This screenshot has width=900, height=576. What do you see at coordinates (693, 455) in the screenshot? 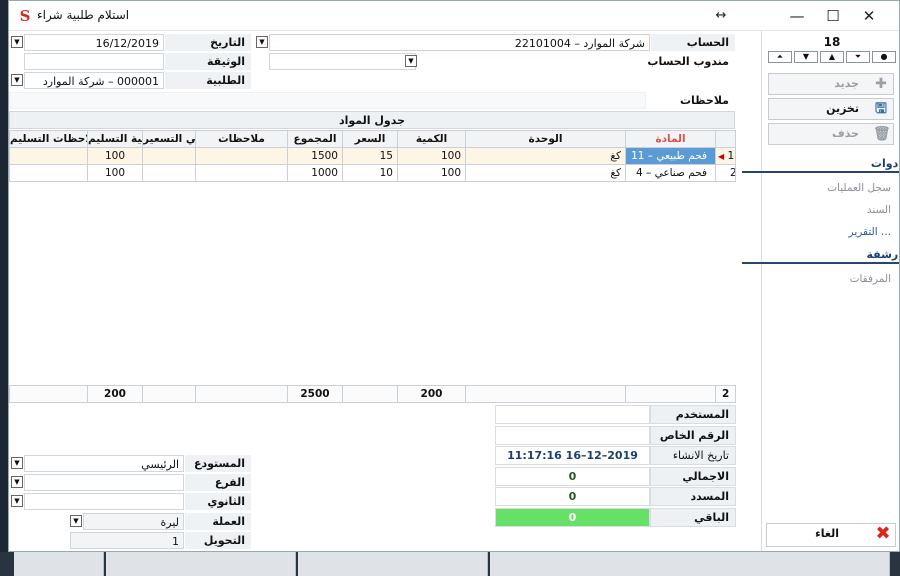
I see `created-label: تاريخ الانشاء` at bounding box center [693, 455].